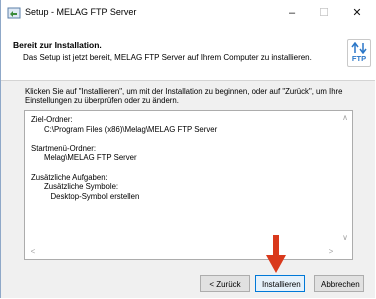 Image resolution: width=376 pixels, height=299 pixels. Describe the element at coordinates (14, 13) in the screenshot. I see `setup-app-icon` at that location.